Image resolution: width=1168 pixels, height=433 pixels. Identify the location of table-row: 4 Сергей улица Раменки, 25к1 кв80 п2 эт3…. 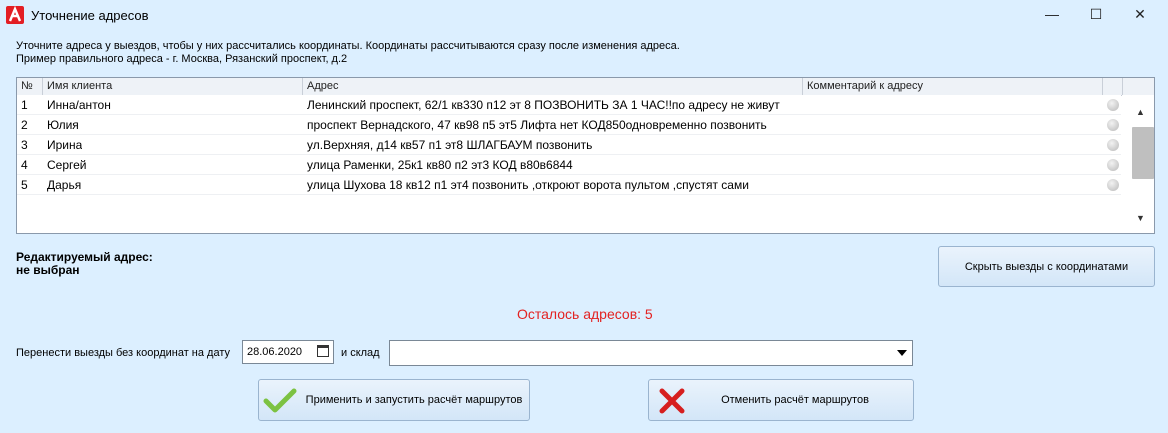
(569, 165).